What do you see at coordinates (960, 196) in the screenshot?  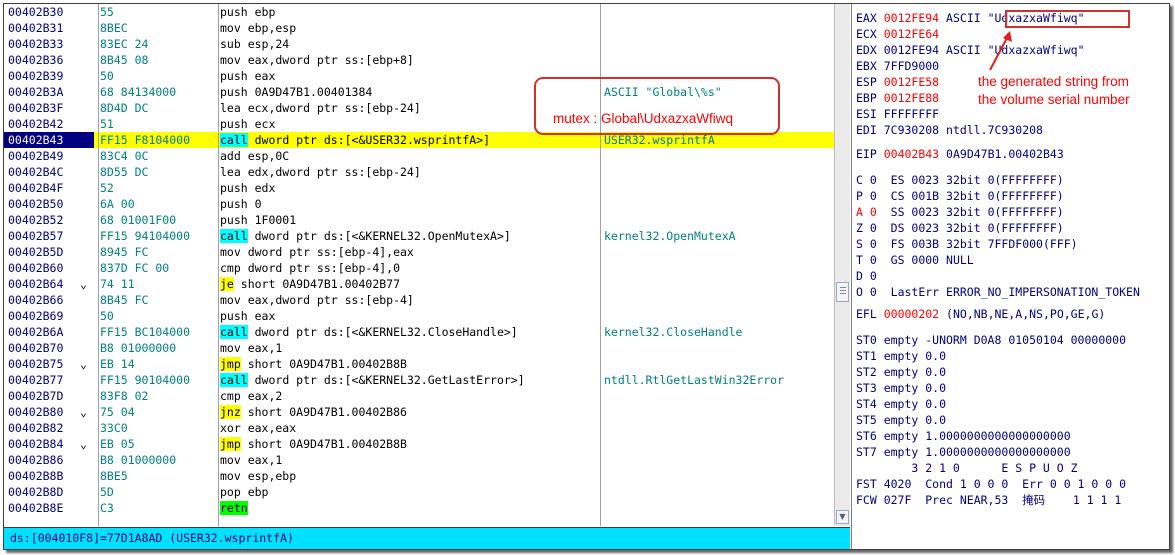 I see `flag-row: P 0 CS 001B 32bit 0(FFFFFFFF)` at bounding box center [960, 196].